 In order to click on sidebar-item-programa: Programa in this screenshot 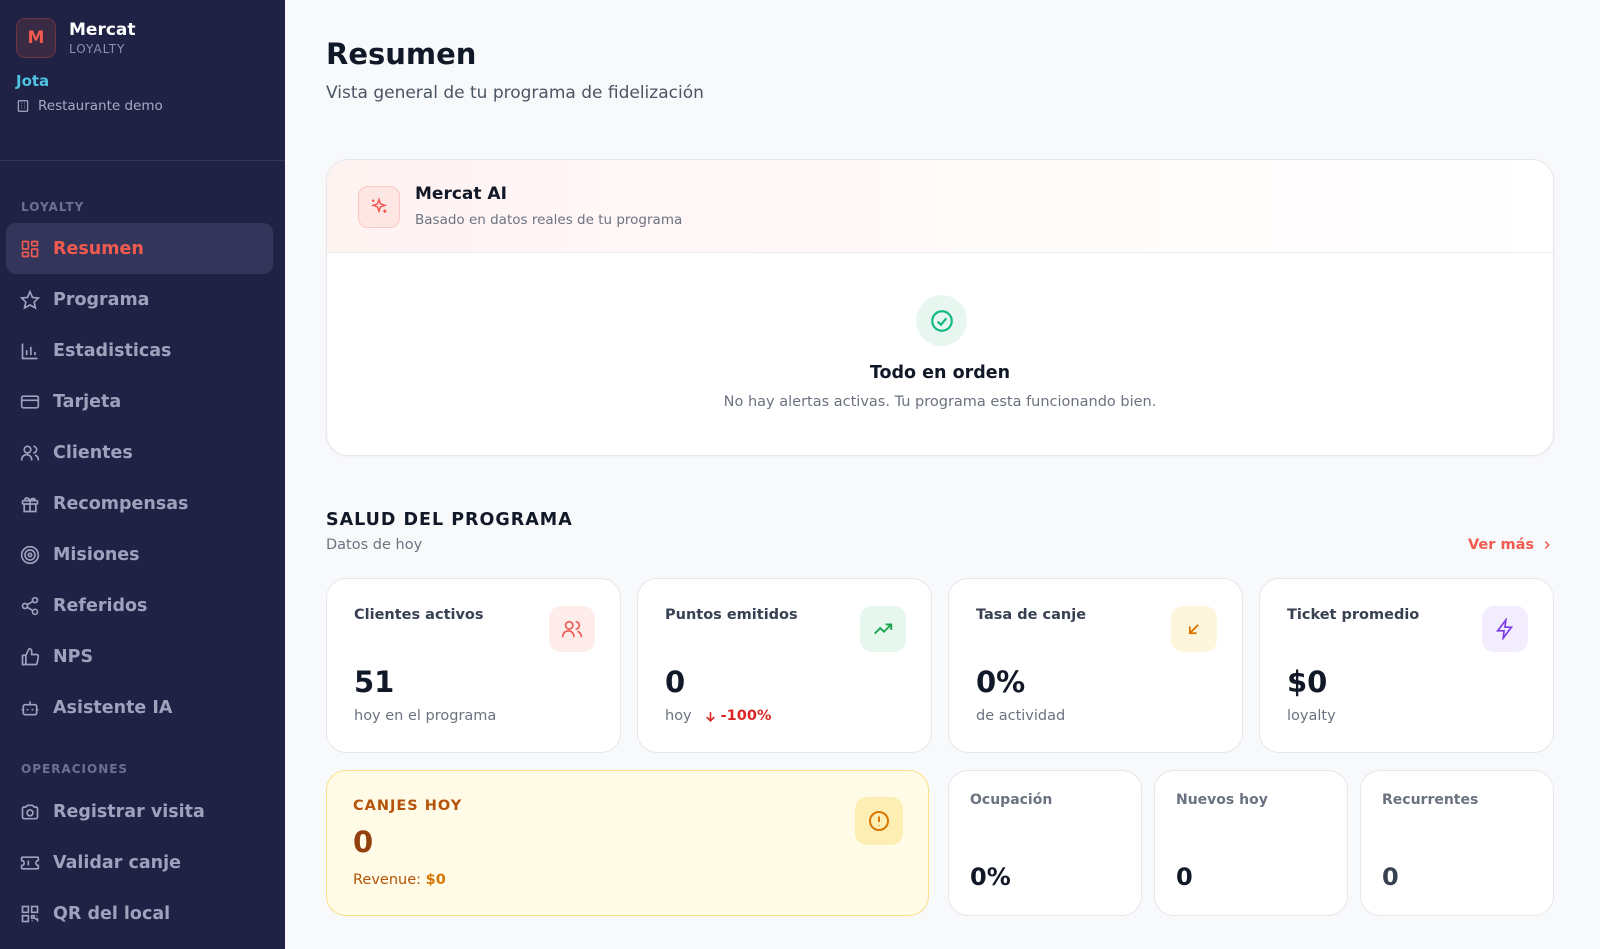, I will do `click(139, 299)`.